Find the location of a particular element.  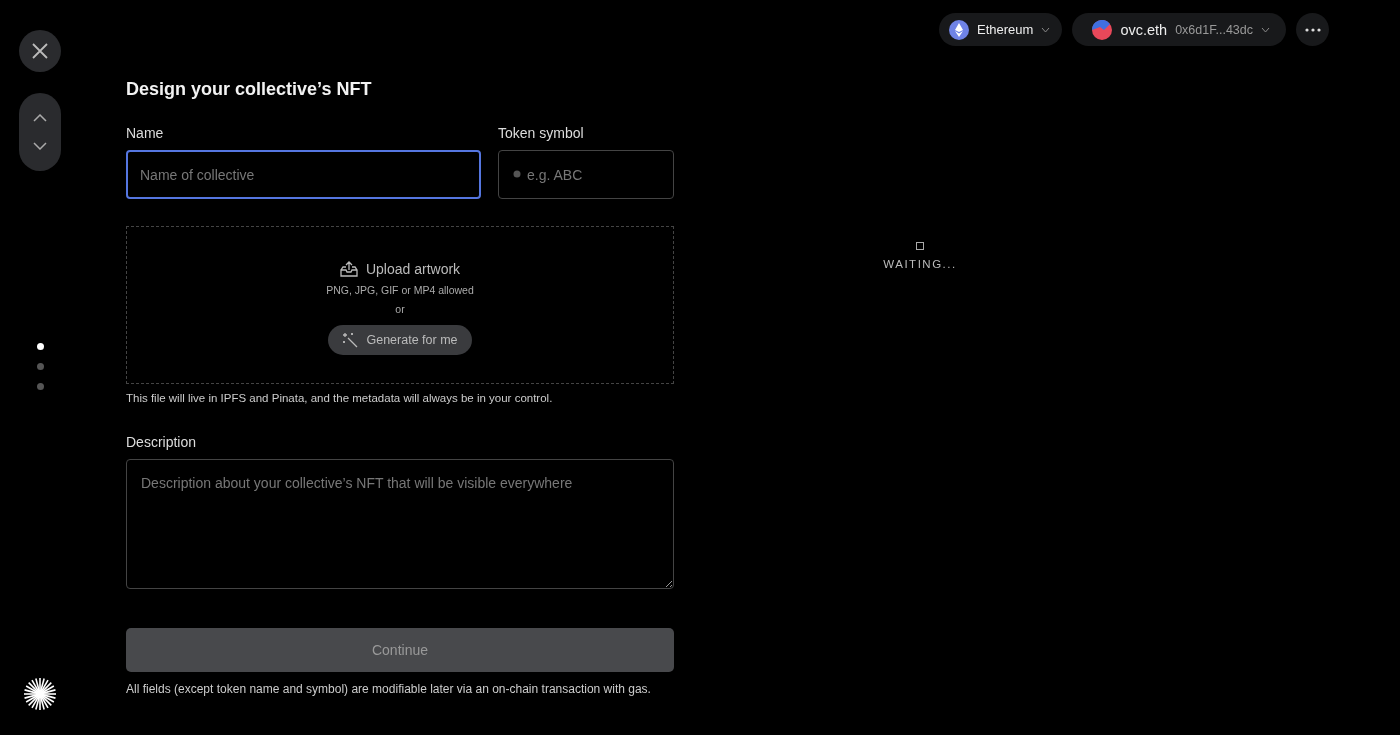

name-input-field: Name of collective is located at coordinates (303, 174).